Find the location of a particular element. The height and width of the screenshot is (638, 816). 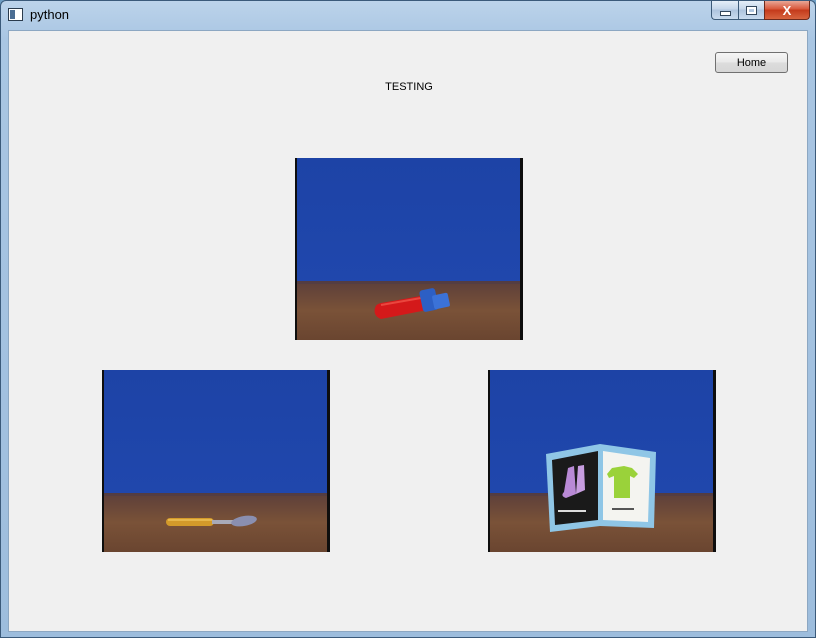

stimulus-image-spoon is located at coordinates (216, 461).